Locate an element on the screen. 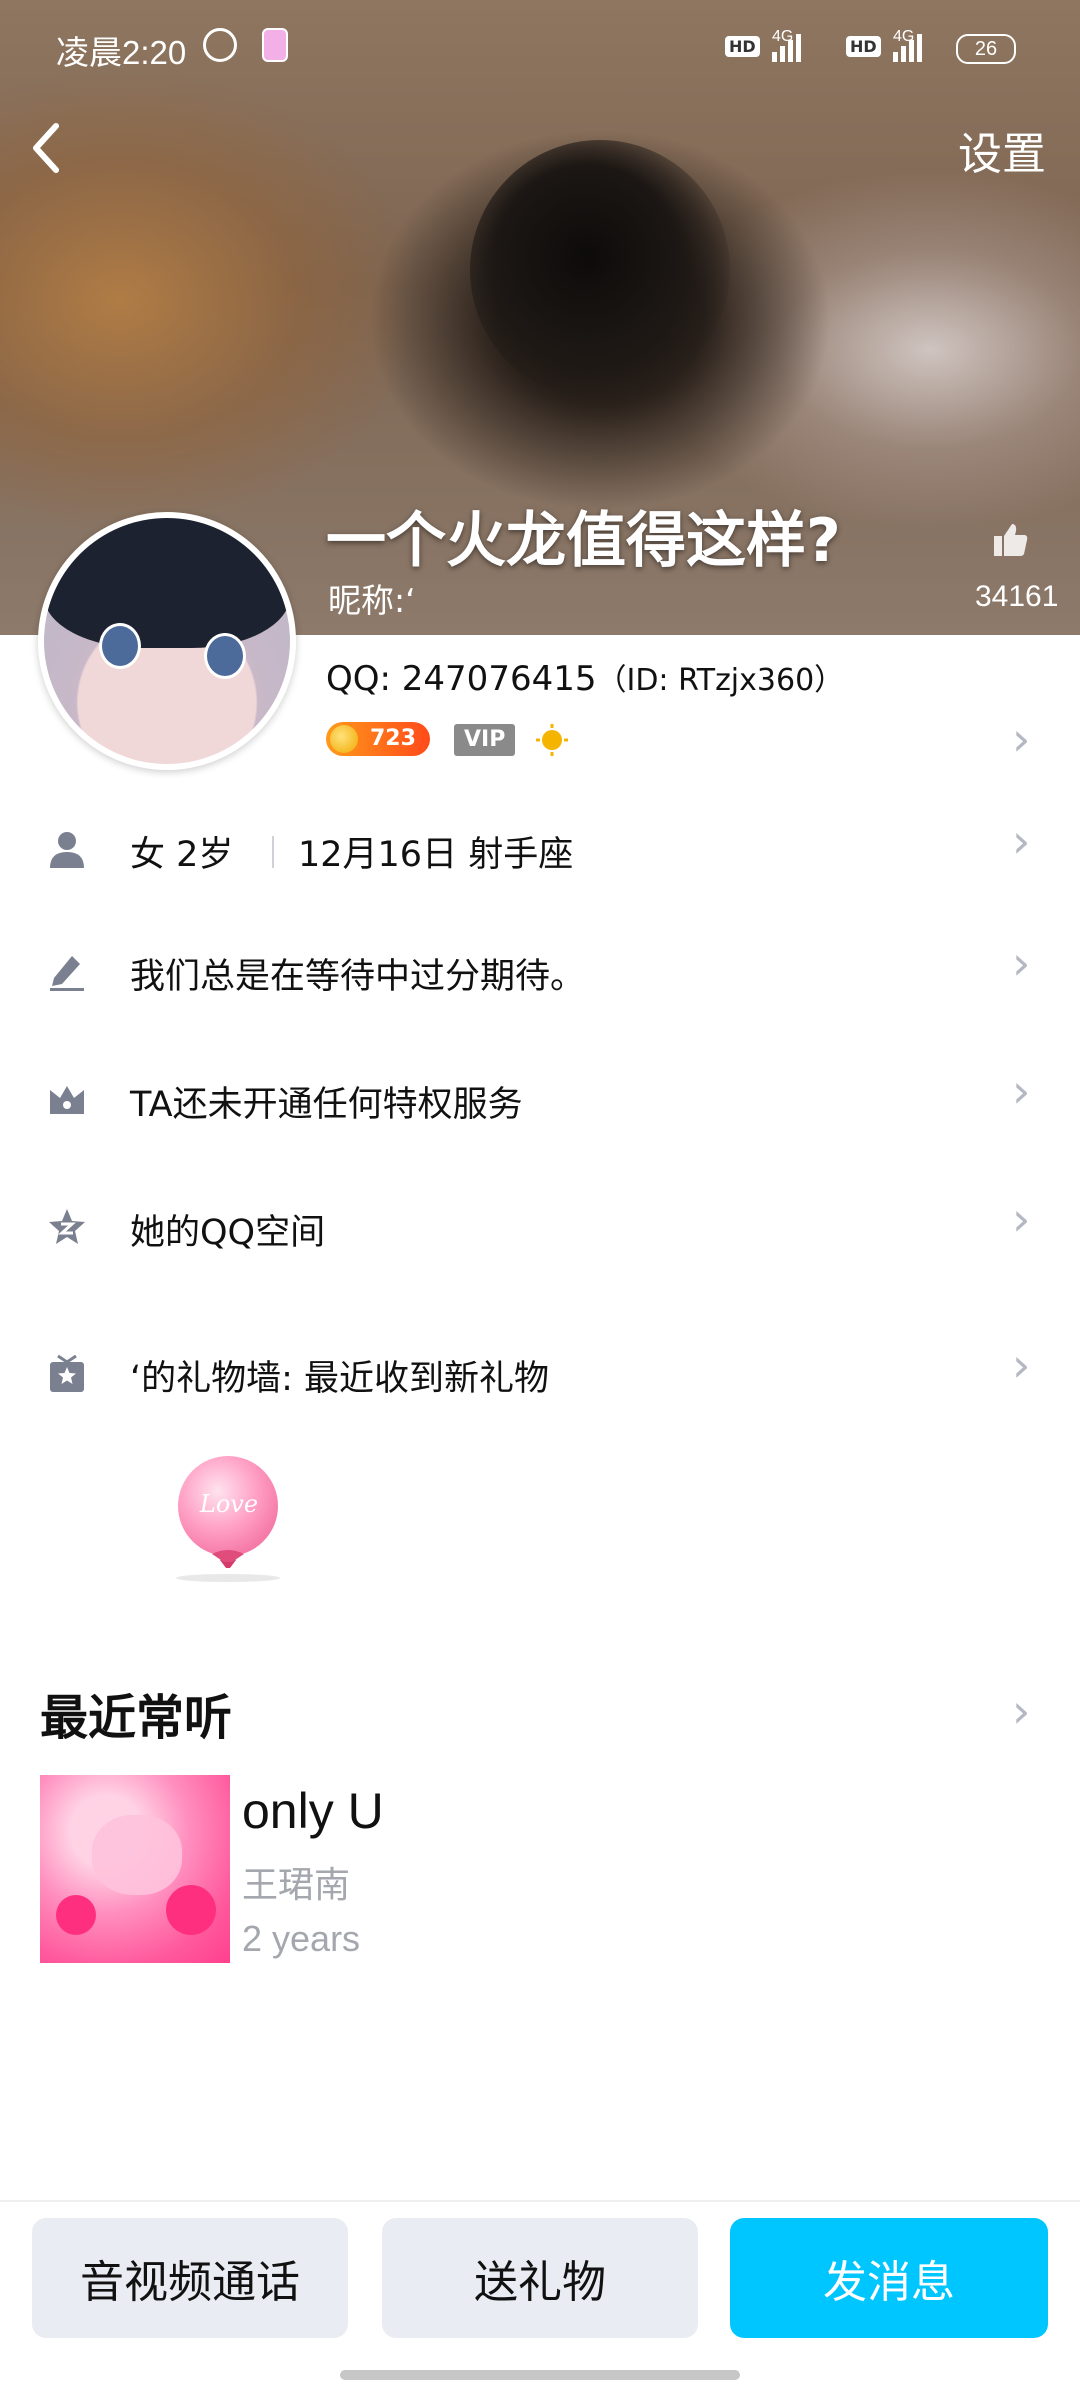 The image size is (1080, 2400). thumbs-up-icon is located at coordinates (1011, 540).